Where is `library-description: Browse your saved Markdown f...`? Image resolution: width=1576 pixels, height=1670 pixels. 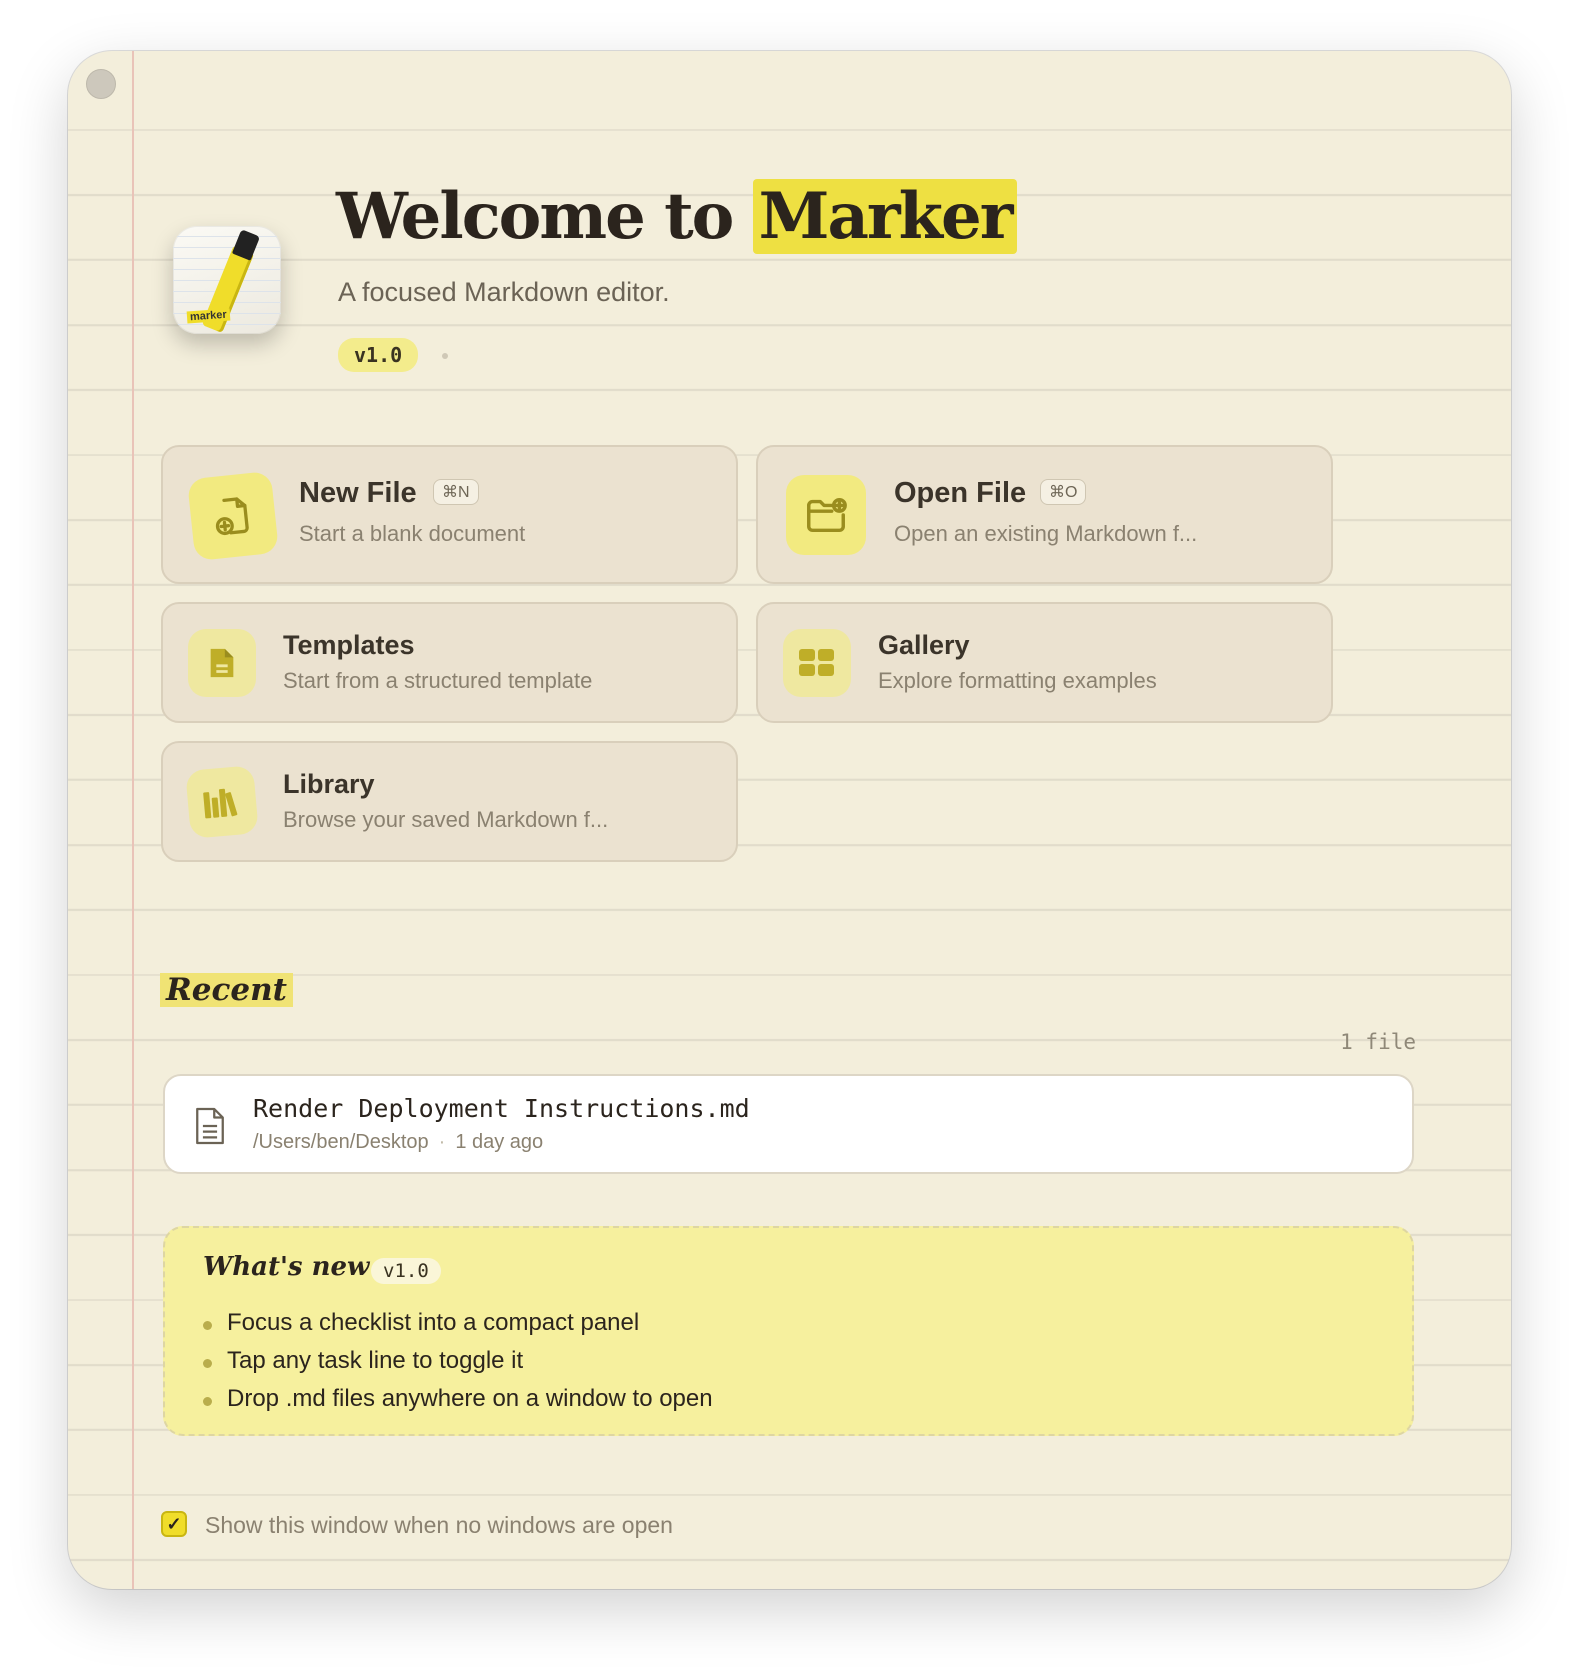 library-description: Browse your saved Markdown f... is located at coordinates (446, 819).